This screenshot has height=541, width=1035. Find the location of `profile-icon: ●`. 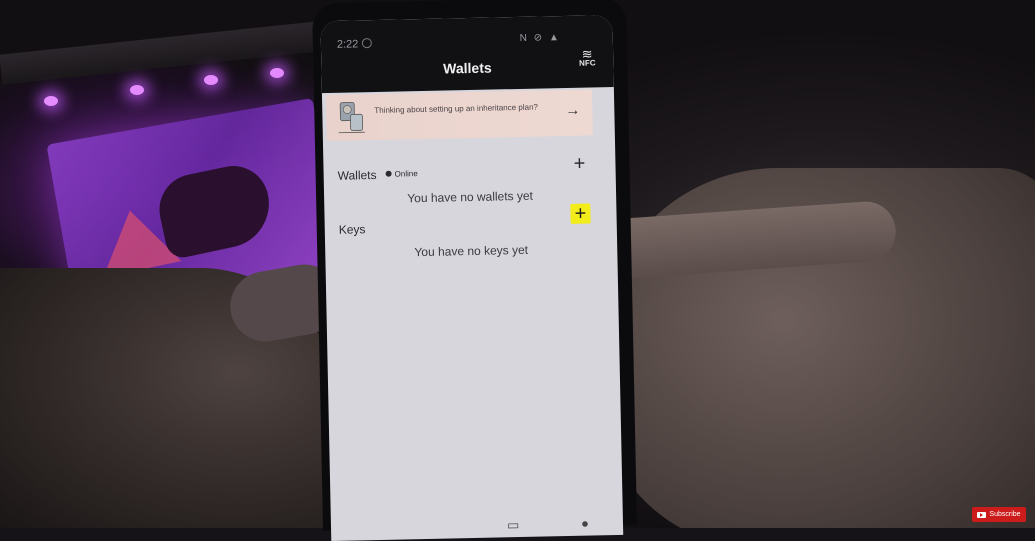

profile-icon: ● is located at coordinates (585, 523).